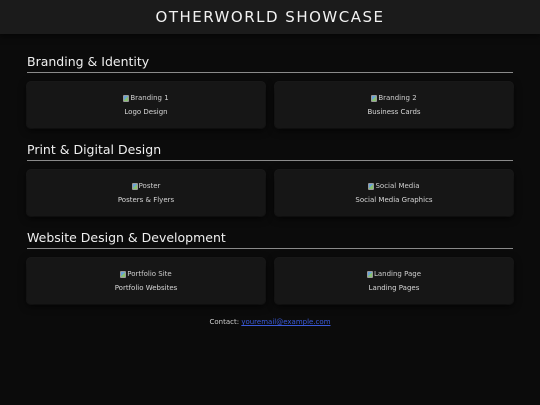 The image size is (540, 405). I want to click on card-image: Branding 1, so click(146, 98).